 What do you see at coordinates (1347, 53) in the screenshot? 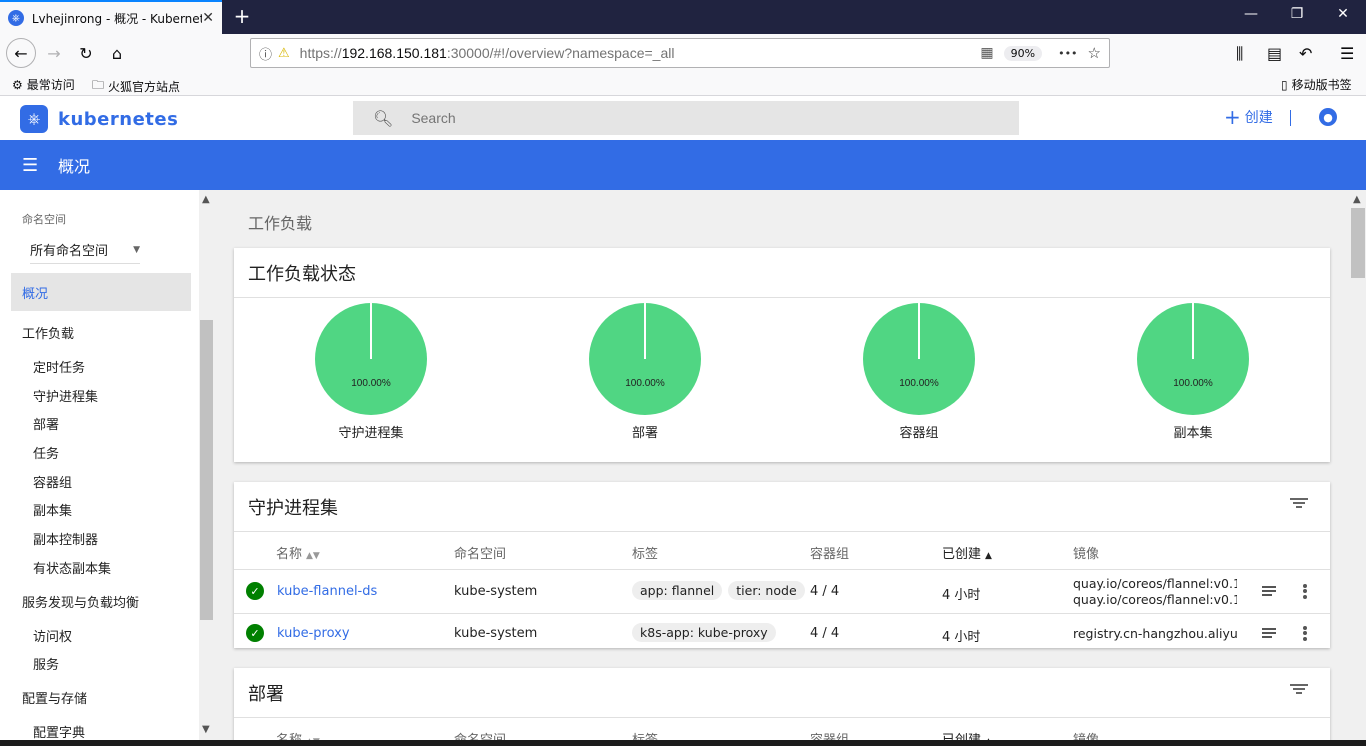
I see `app-menu-icon: ☰` at bounding box center [1347, 53].